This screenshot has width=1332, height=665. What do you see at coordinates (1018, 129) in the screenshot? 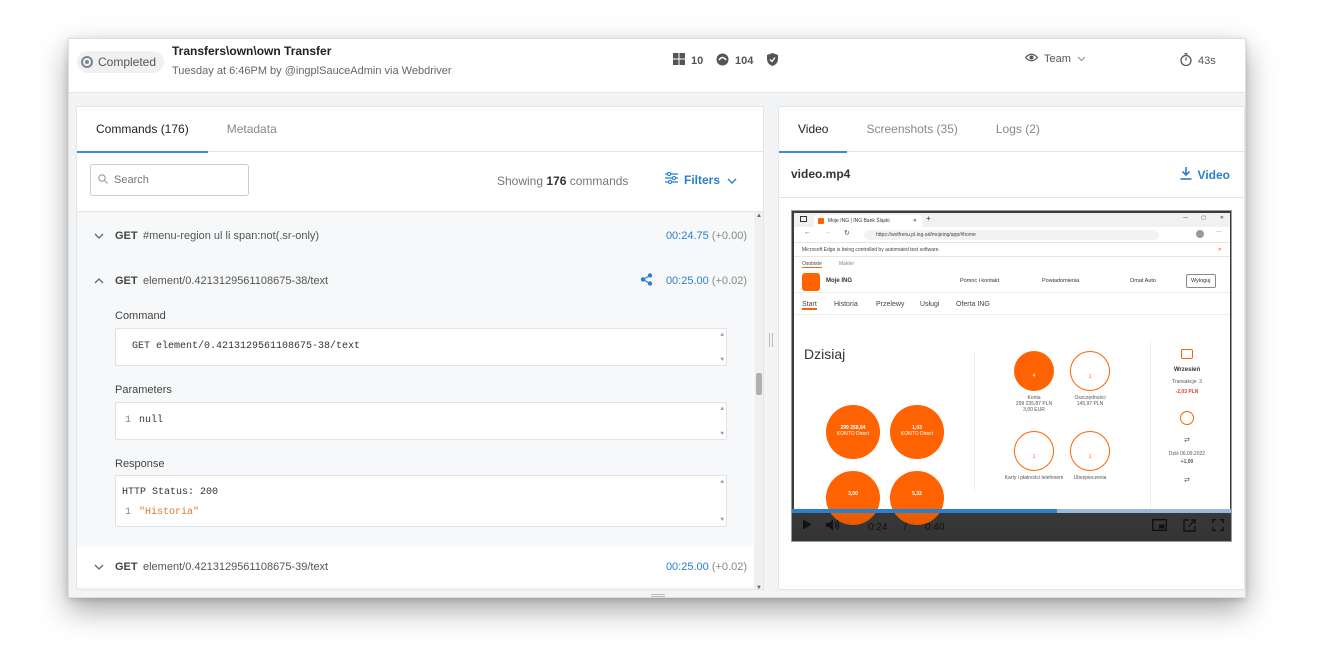
I see `tab-logs: Logs (2)` at bounding box center [1018, 129].